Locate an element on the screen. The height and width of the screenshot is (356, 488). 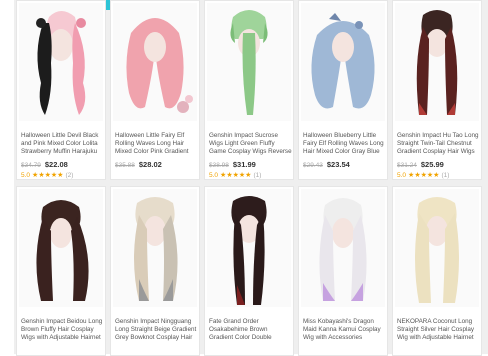
price-row: $35.88 $28.02 is located at coordinates (138, 164).